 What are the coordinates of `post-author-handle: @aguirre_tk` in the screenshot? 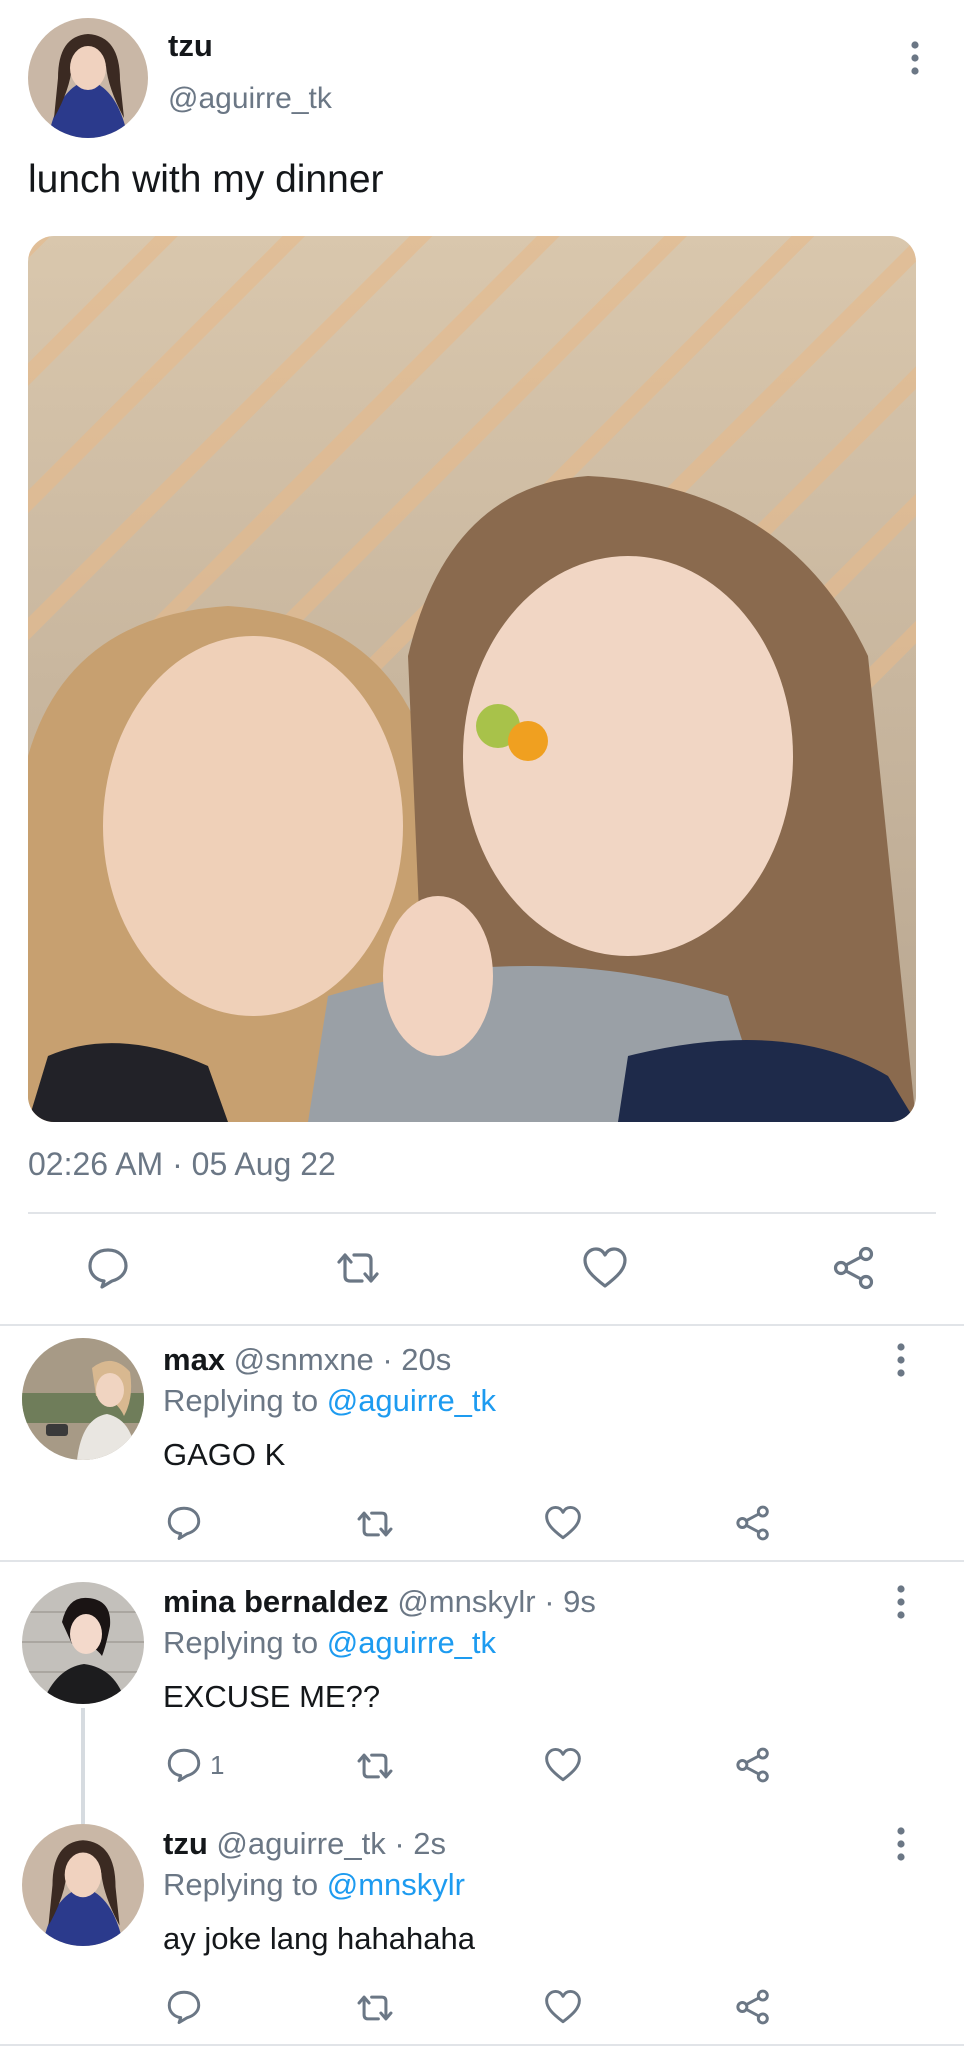 It's located at (250, 99).